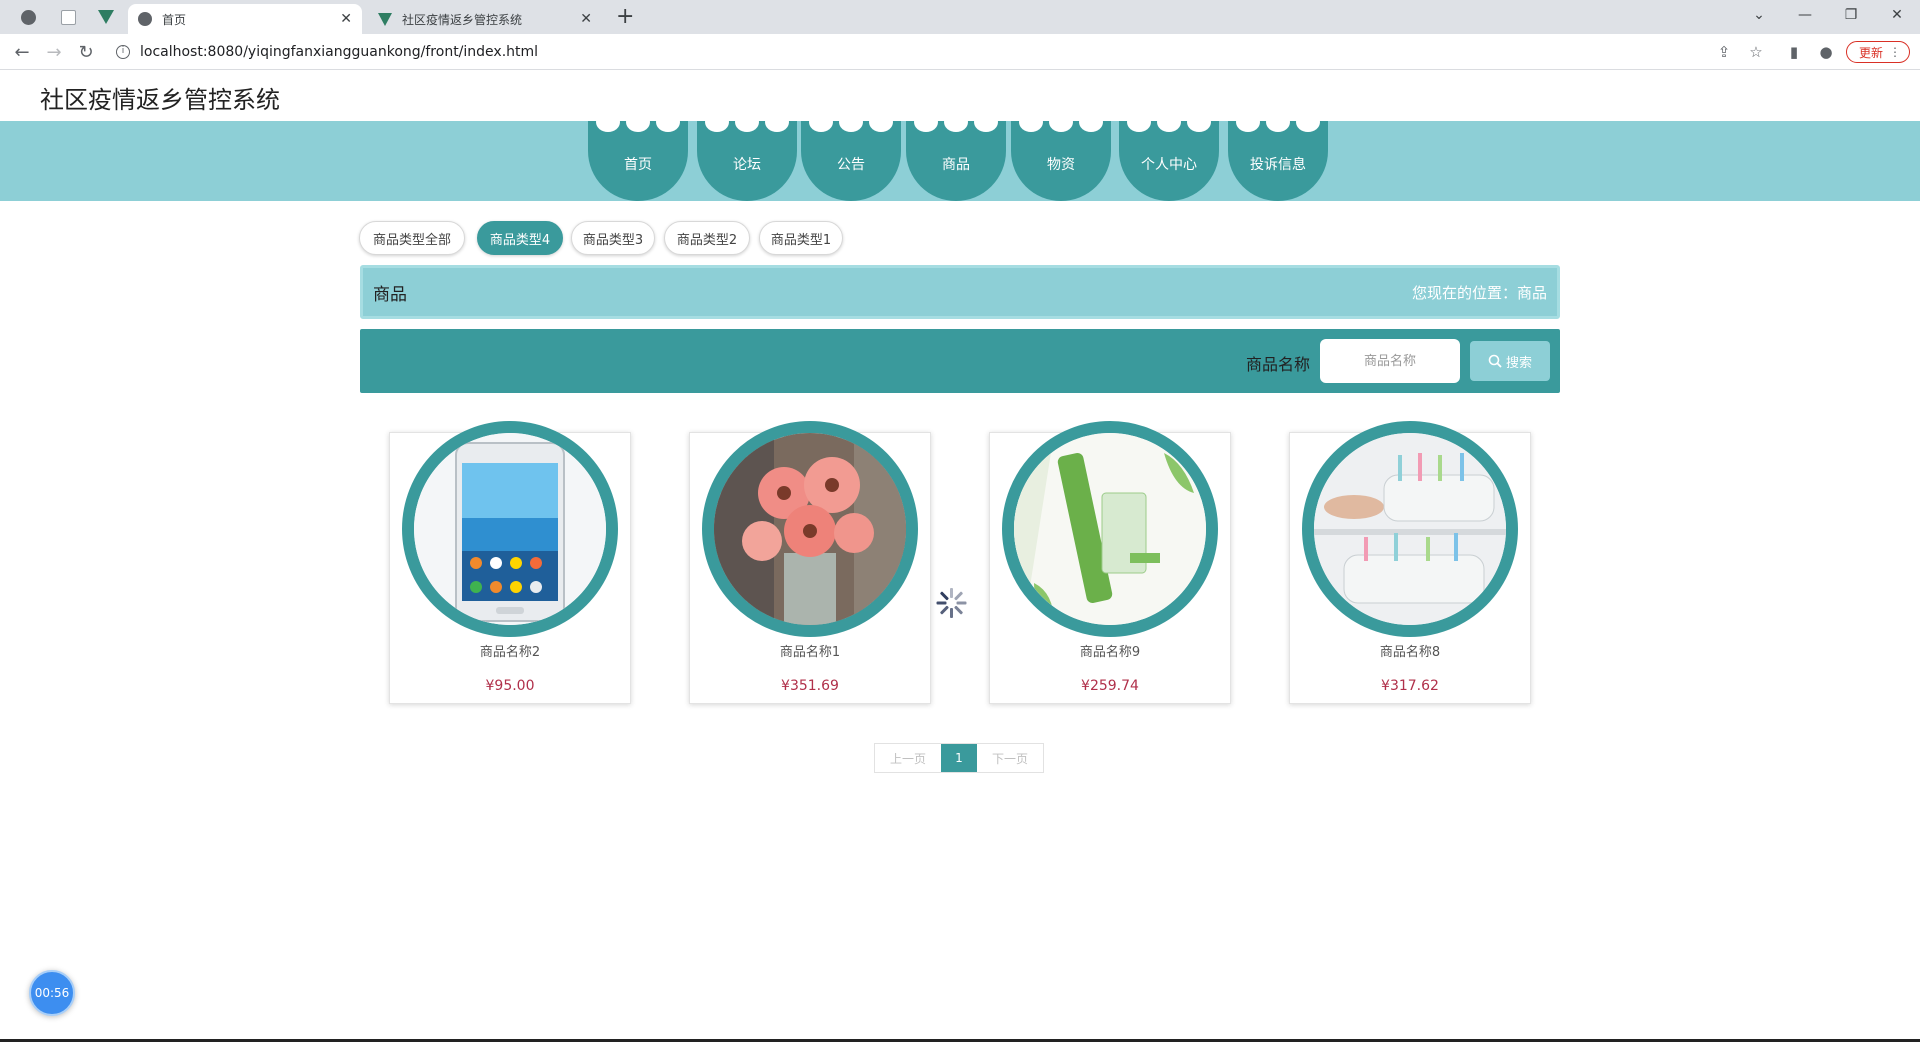  I want to click on product-card: 商品名称9 ¥259.74, so click(1110, 562).